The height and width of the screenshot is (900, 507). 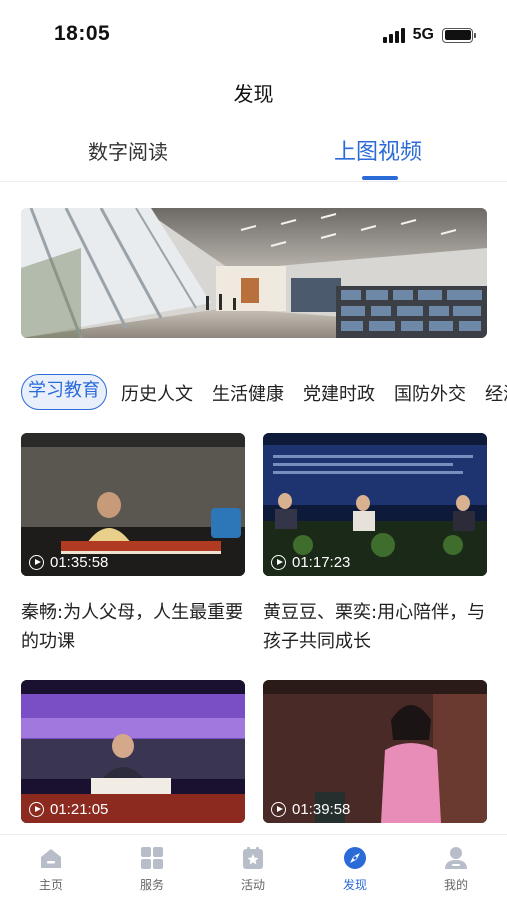 I want to click on banner-image, so click(x=254, y=273).